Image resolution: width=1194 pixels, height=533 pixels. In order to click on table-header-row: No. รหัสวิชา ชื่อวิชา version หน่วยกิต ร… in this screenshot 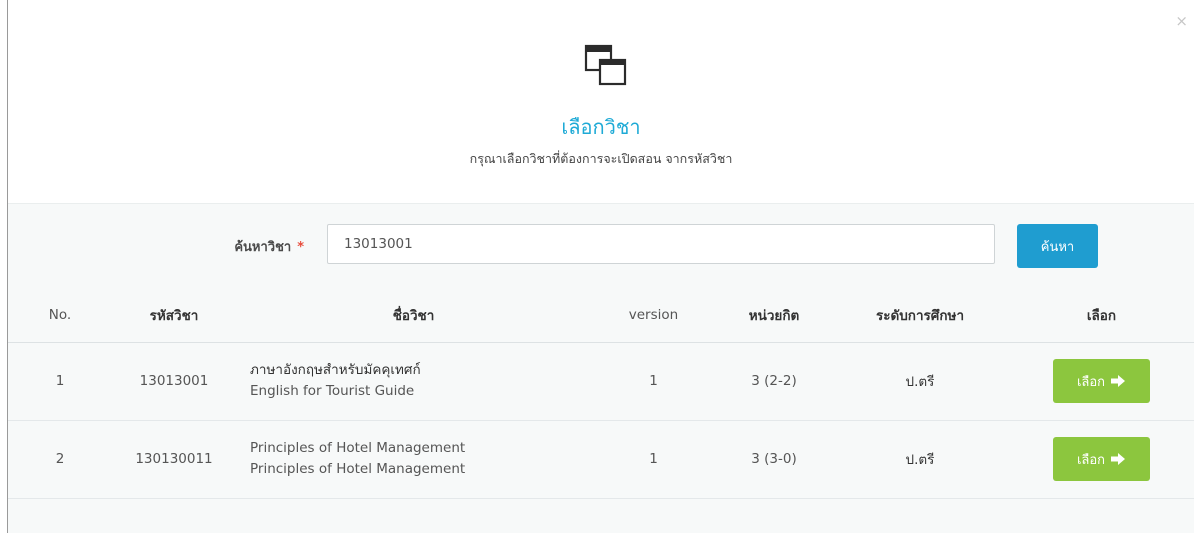, I will do `click(601, 316)`.